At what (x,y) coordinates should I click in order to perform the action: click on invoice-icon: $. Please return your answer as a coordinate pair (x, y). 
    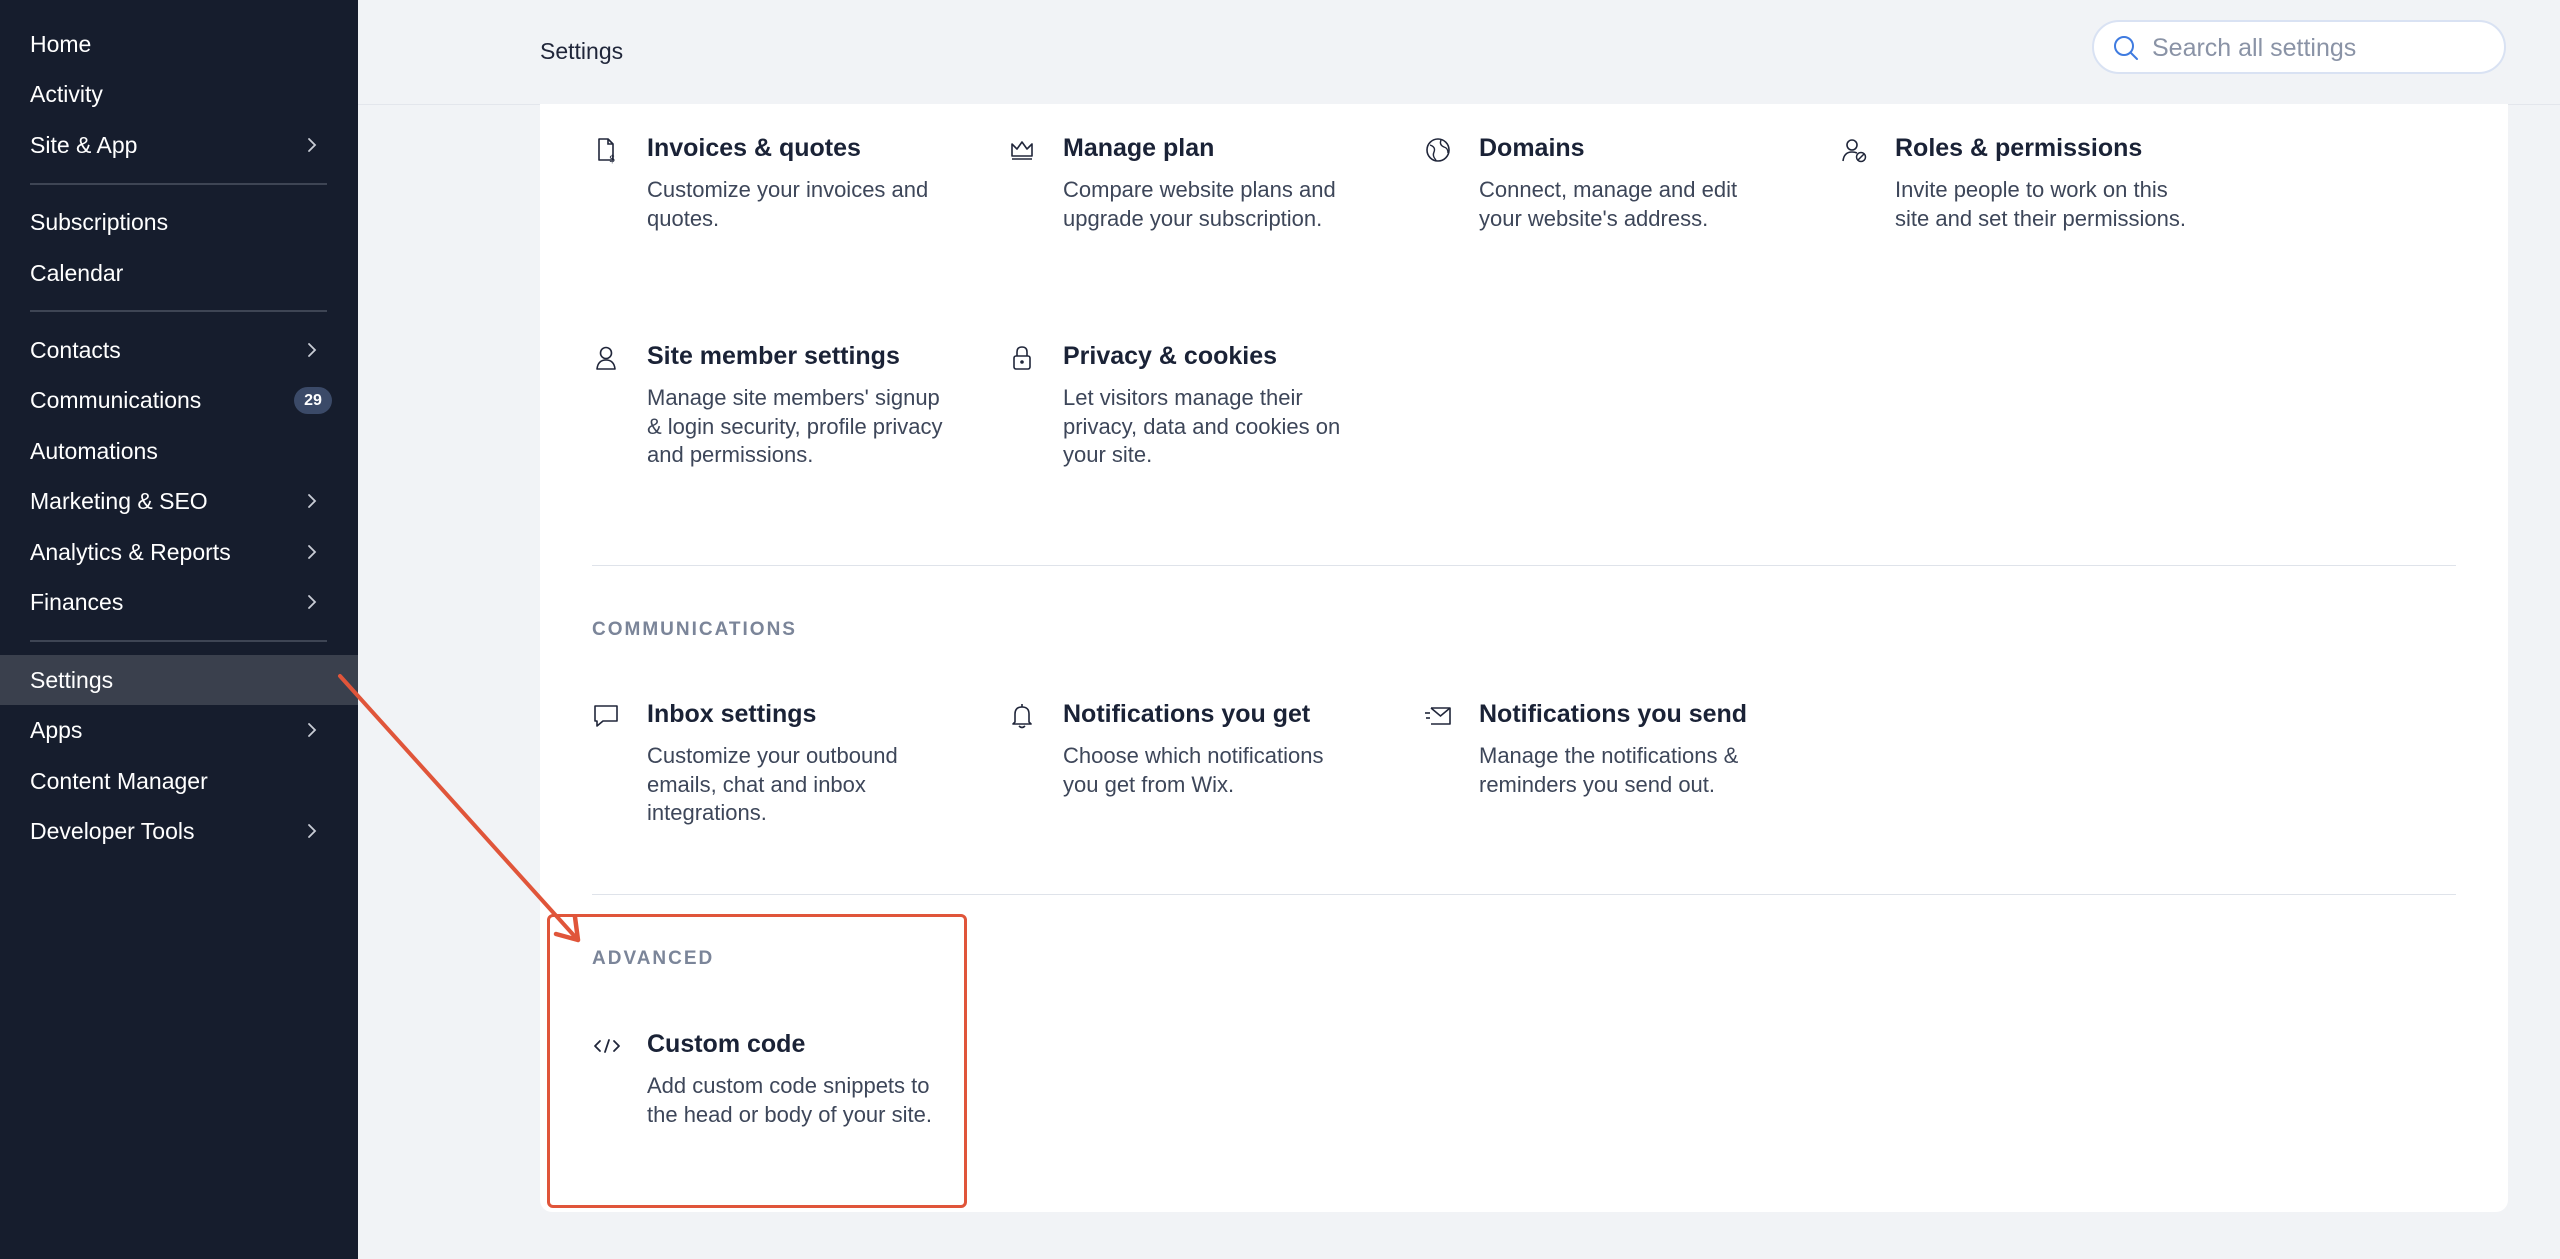
    Looking at the image, I should click on (606, 150).